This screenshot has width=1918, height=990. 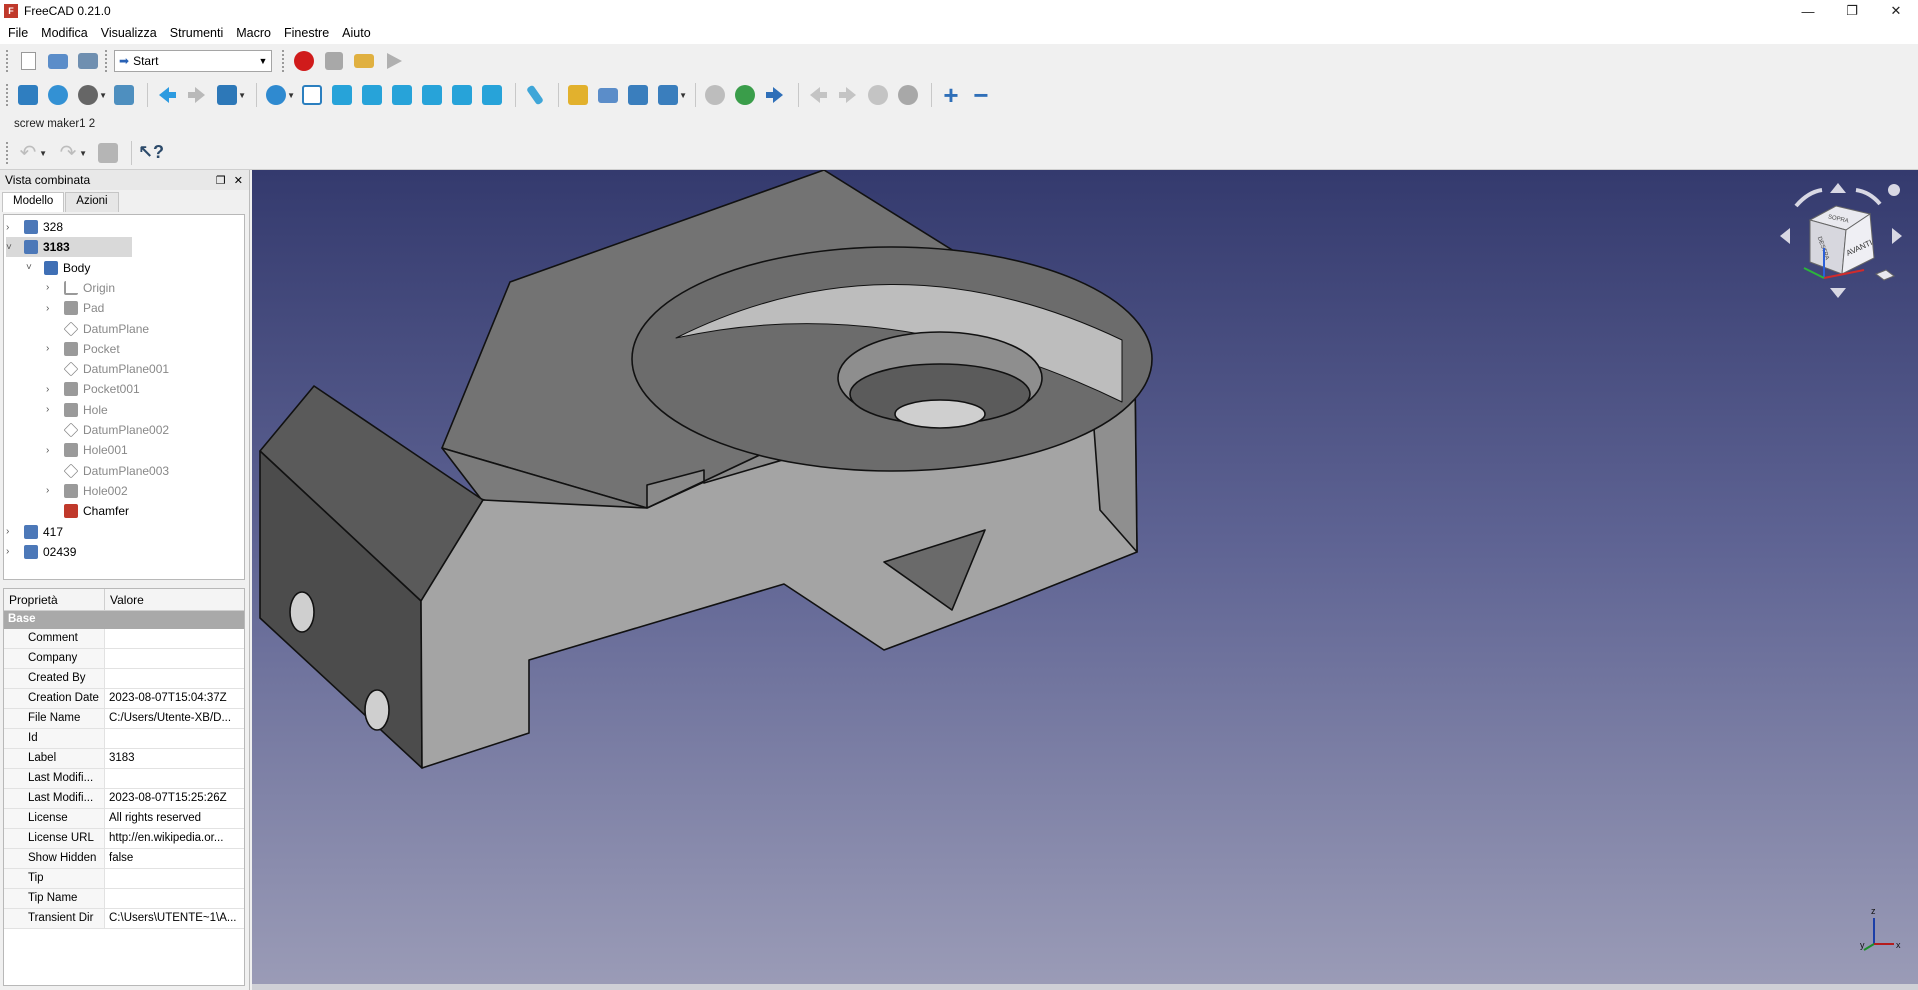 I want to click on create-part-button, so click(x=578, y=95).